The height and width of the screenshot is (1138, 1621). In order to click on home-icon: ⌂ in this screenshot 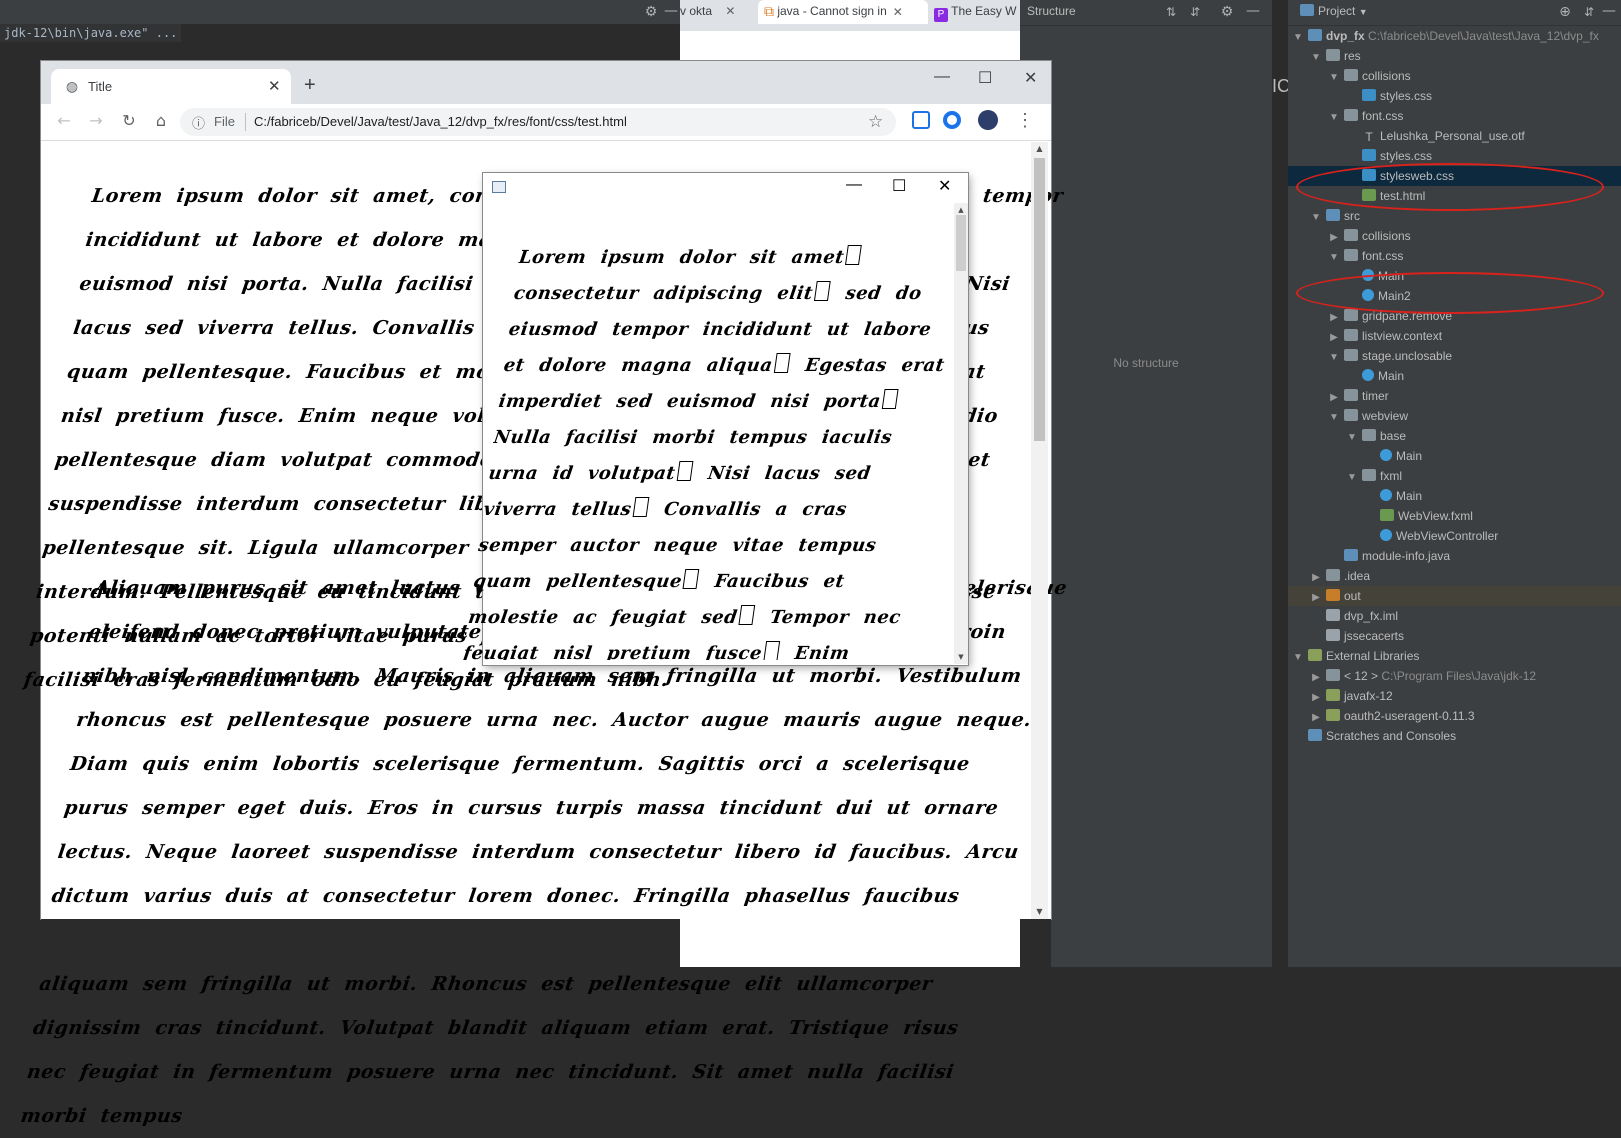, I will do `click(161, 121)`.